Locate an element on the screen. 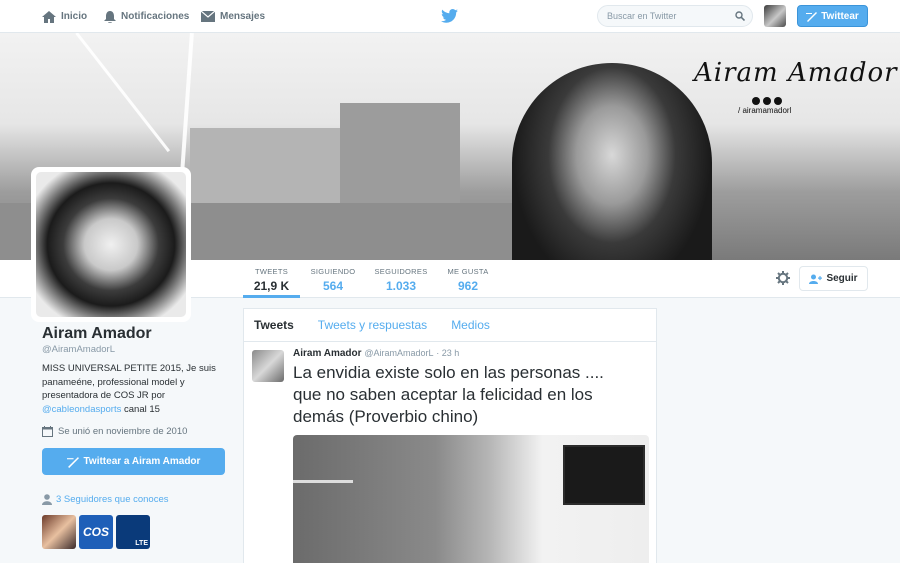 The height and width of the screenshot is (563, 900). follow-button: Seguir is located at coordinates (833, 278).